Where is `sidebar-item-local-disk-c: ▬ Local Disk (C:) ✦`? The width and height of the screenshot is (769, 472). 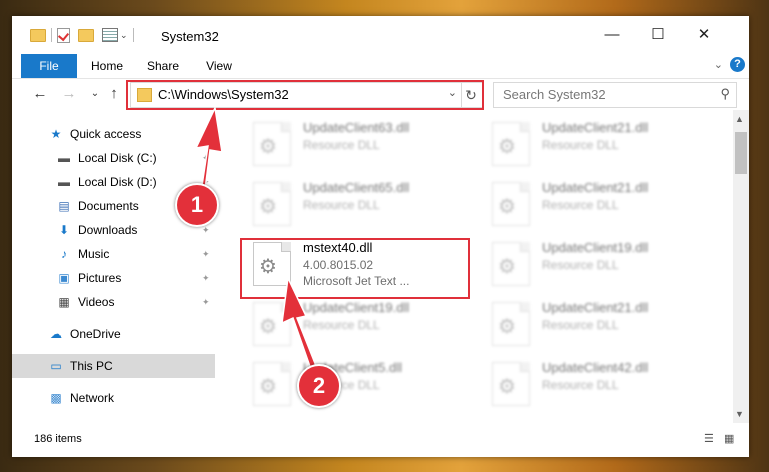
sidebar-item-local-disk-c: ▬ Local Disk (C:) ✦ is located at coordinates (113, 158).